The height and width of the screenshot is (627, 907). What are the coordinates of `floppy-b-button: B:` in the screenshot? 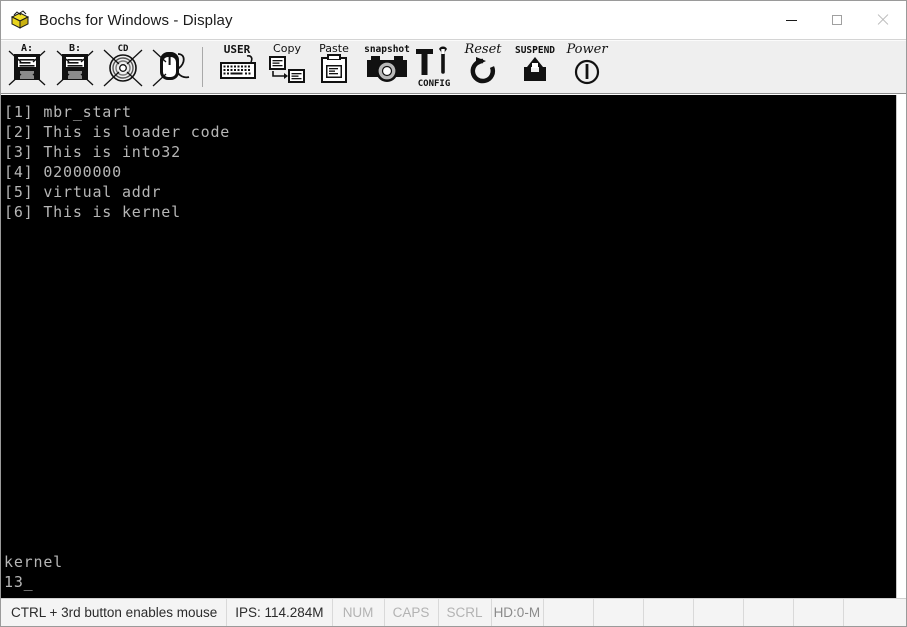 It's located at (75, 67).